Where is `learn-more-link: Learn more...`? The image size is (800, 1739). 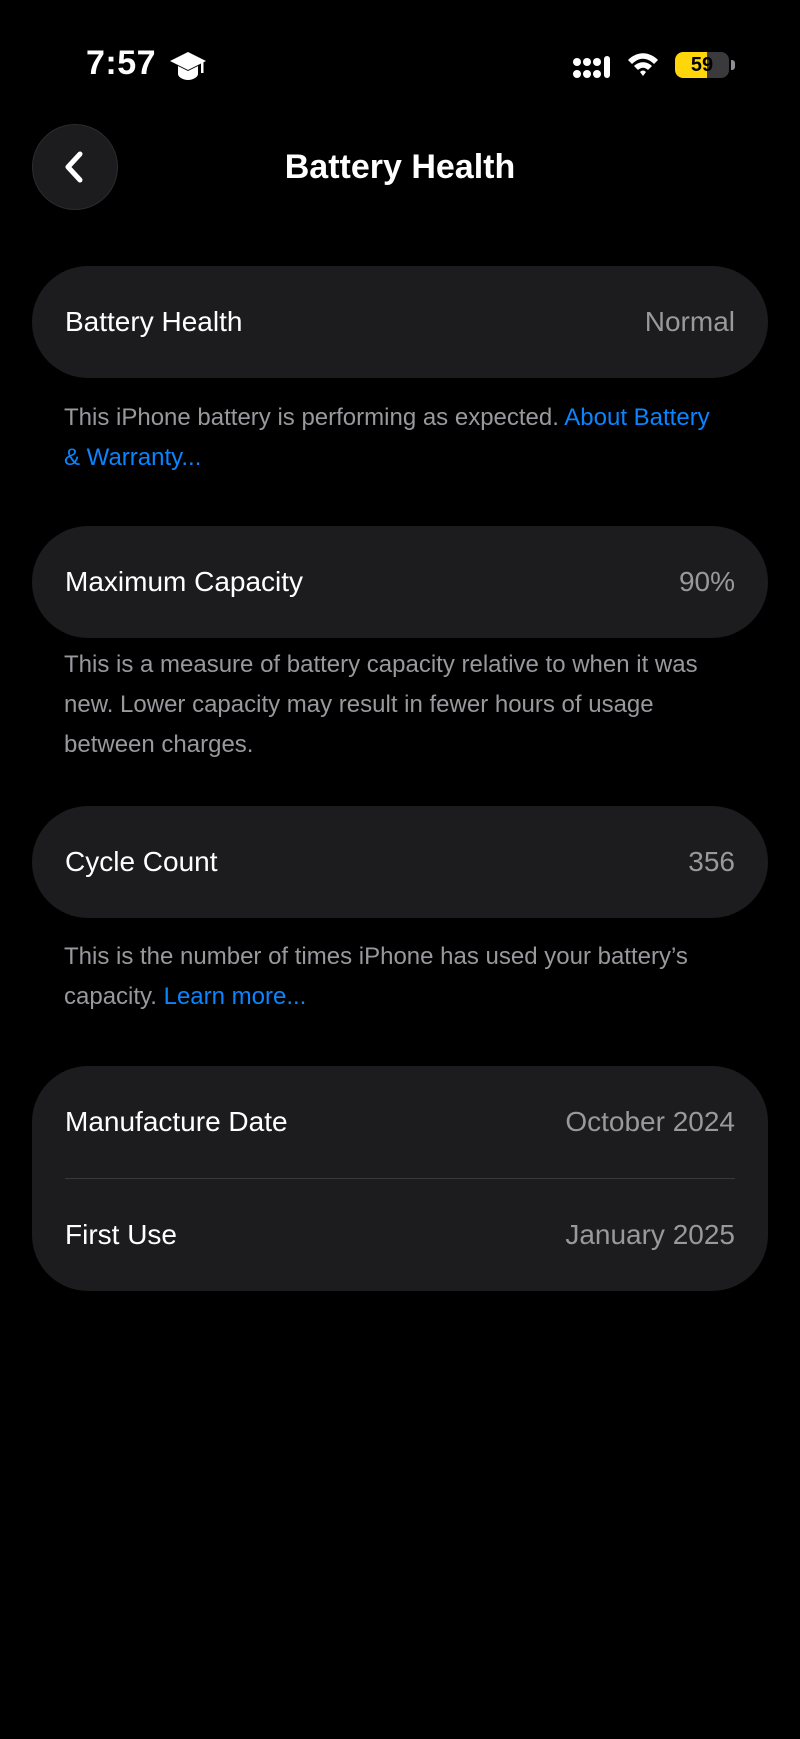 learn-more-link: Learn more... is located at coordinates (235, 996).